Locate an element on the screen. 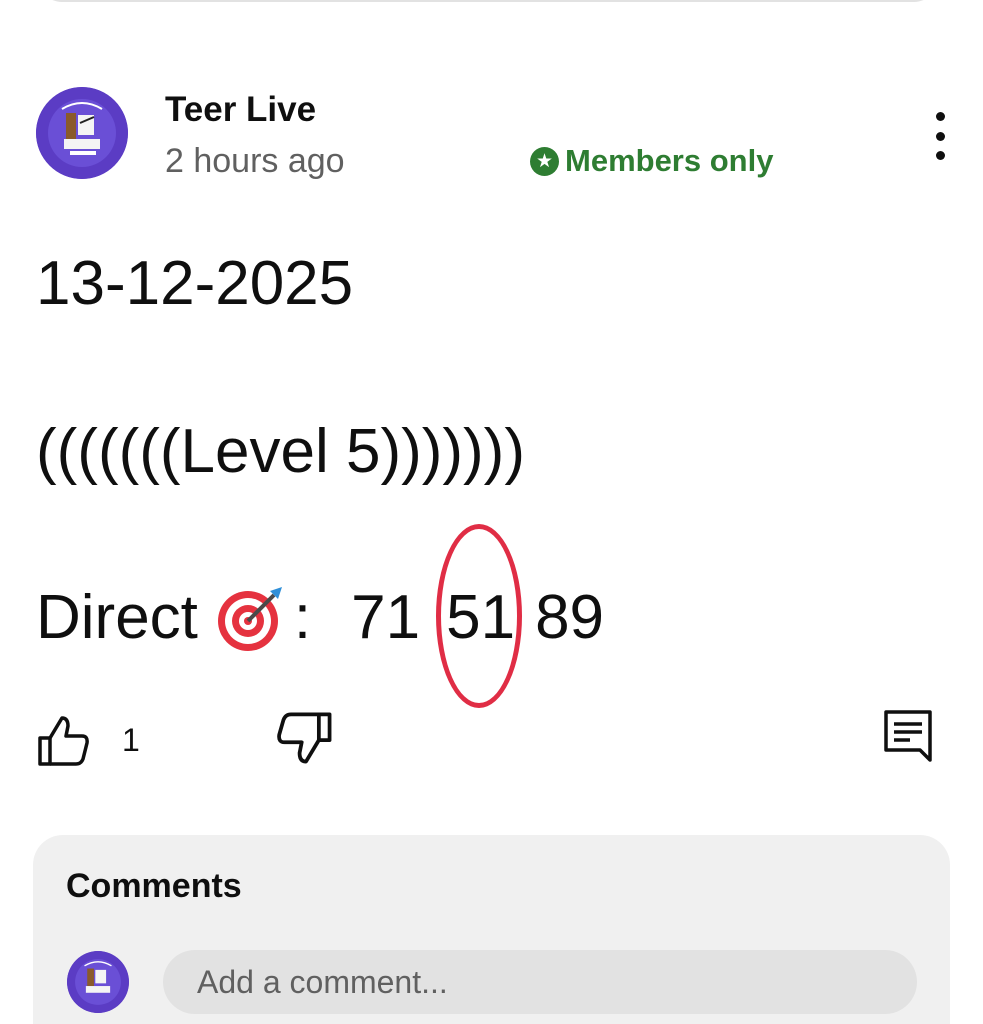  direct-number-3: 89 is located at coordinates (570, 617).